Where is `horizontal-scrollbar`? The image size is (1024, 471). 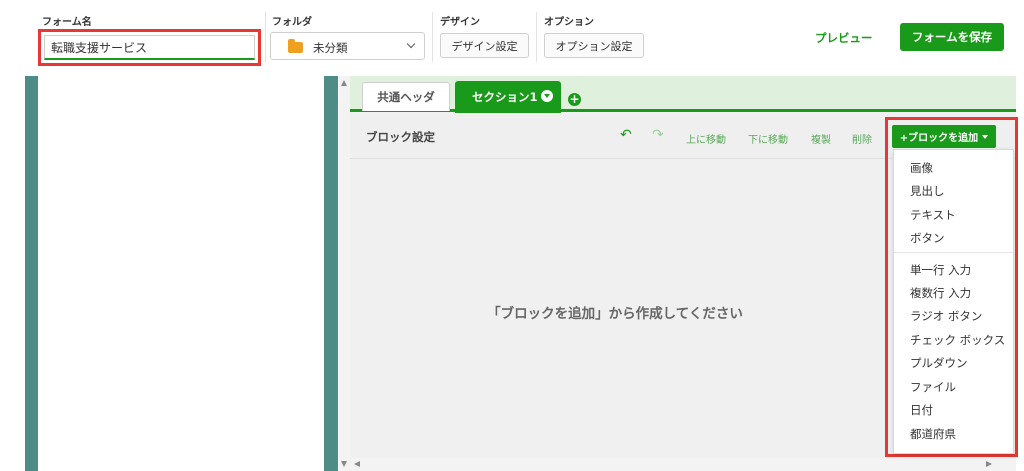 horizontal-scrollbar is located at coordinates (683, 464).